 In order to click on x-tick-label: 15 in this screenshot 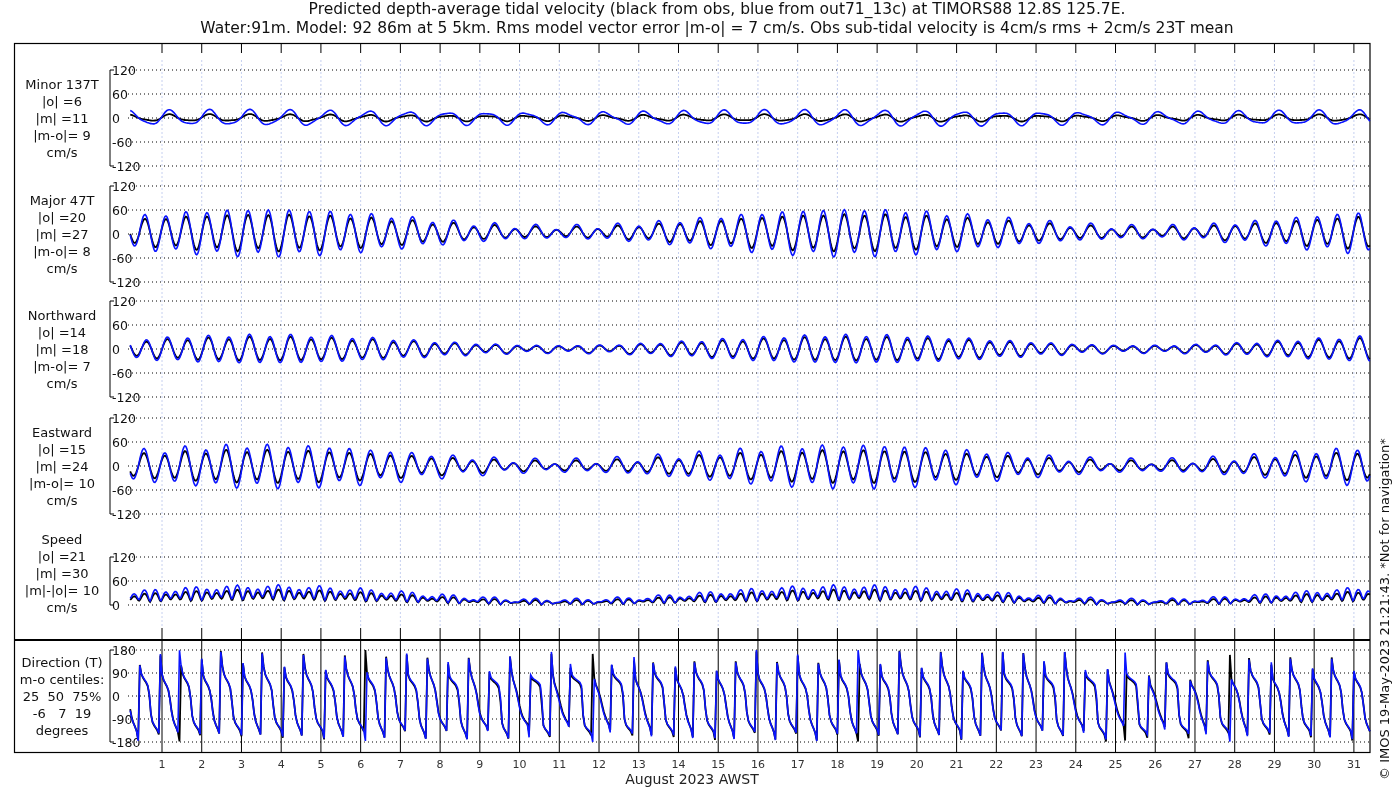, I will do `click(718, 764)`.